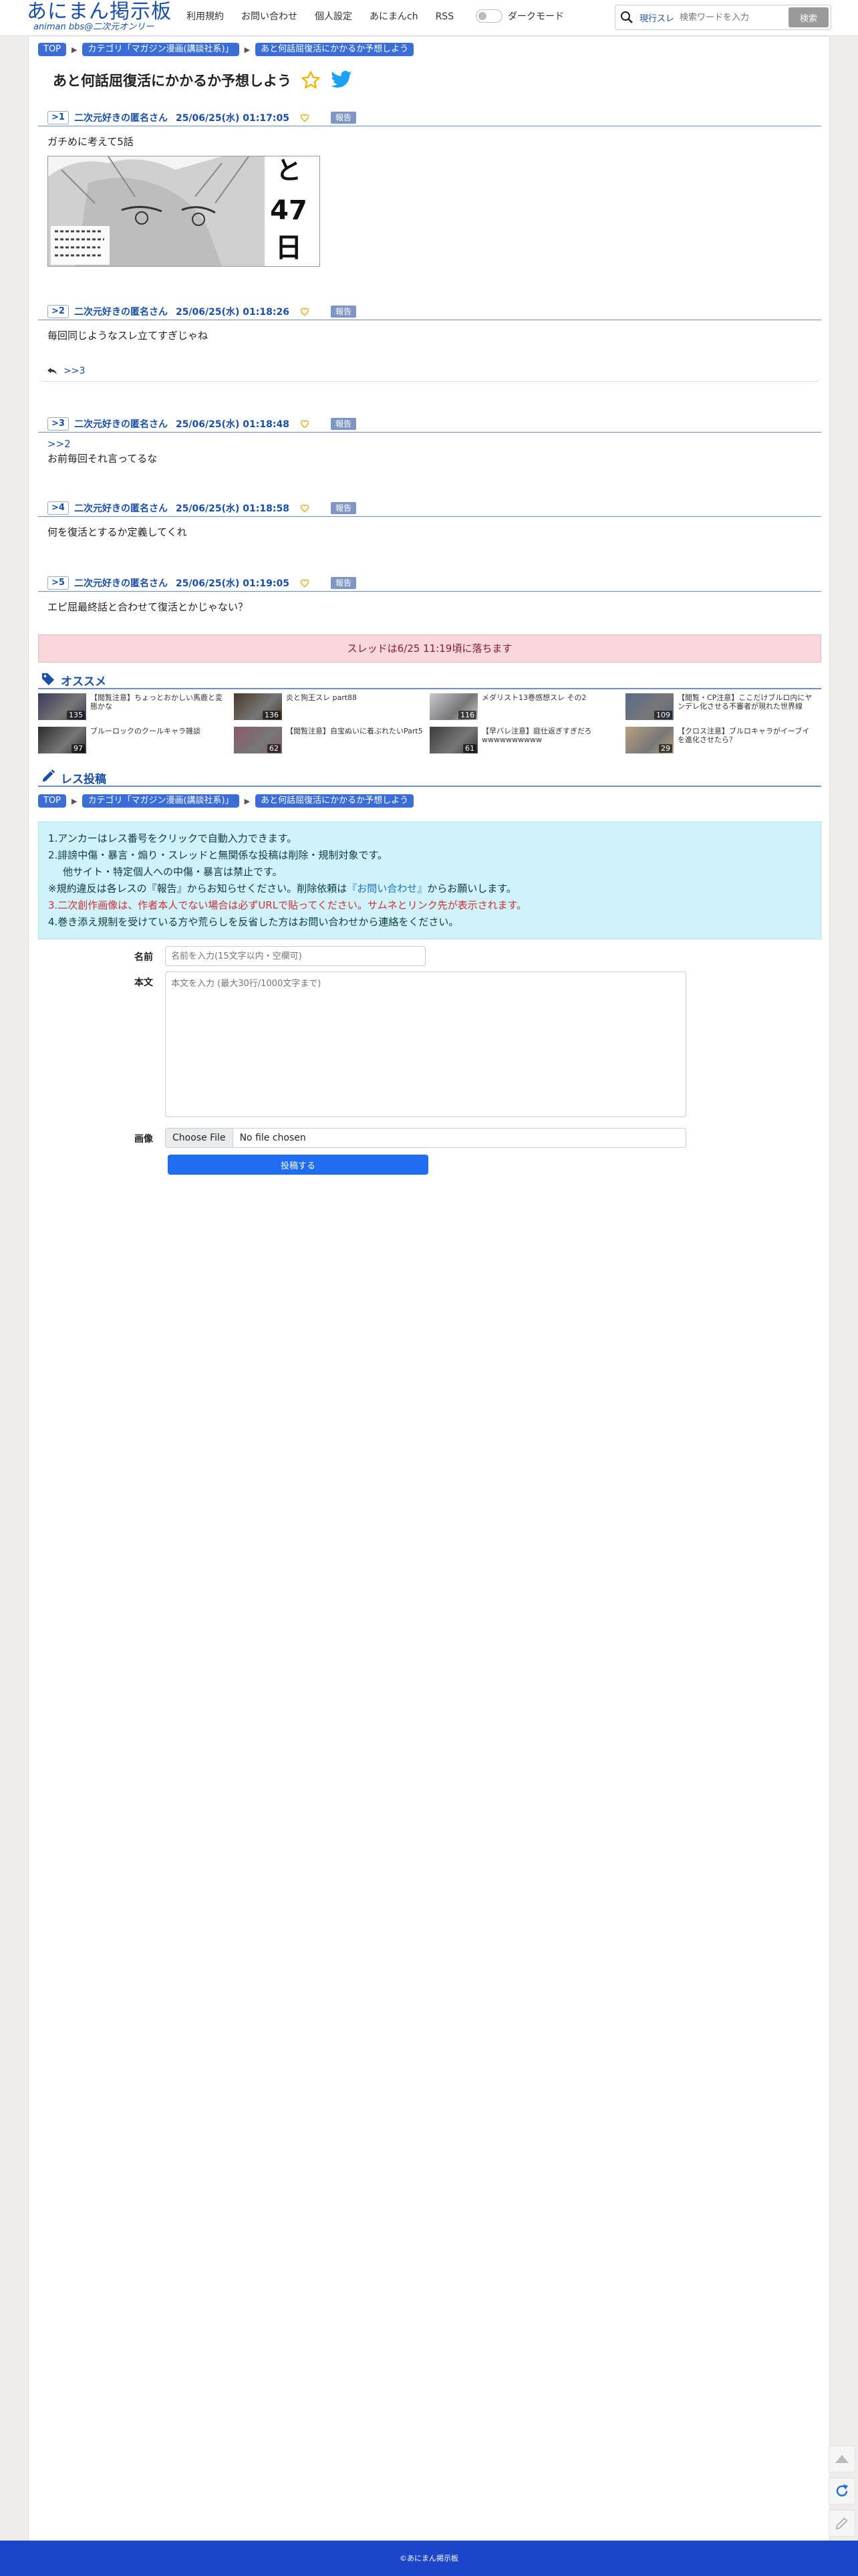 The image size is (858, 2576). I want to click on nav-contact: お問い合わせ, so click(269, 16).